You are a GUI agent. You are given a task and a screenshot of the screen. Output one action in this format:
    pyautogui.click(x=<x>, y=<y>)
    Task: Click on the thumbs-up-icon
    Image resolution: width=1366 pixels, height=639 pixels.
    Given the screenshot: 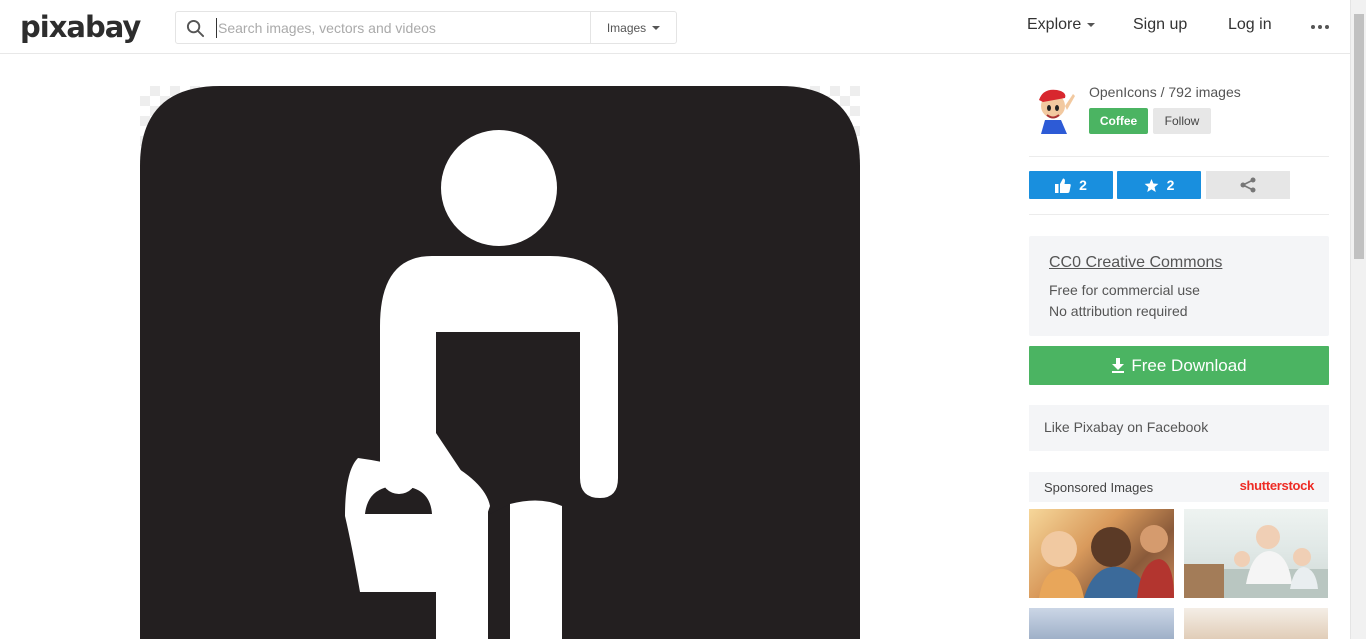 What is the action you would take?
    pyautogui.click(x=1063, y=185)
    